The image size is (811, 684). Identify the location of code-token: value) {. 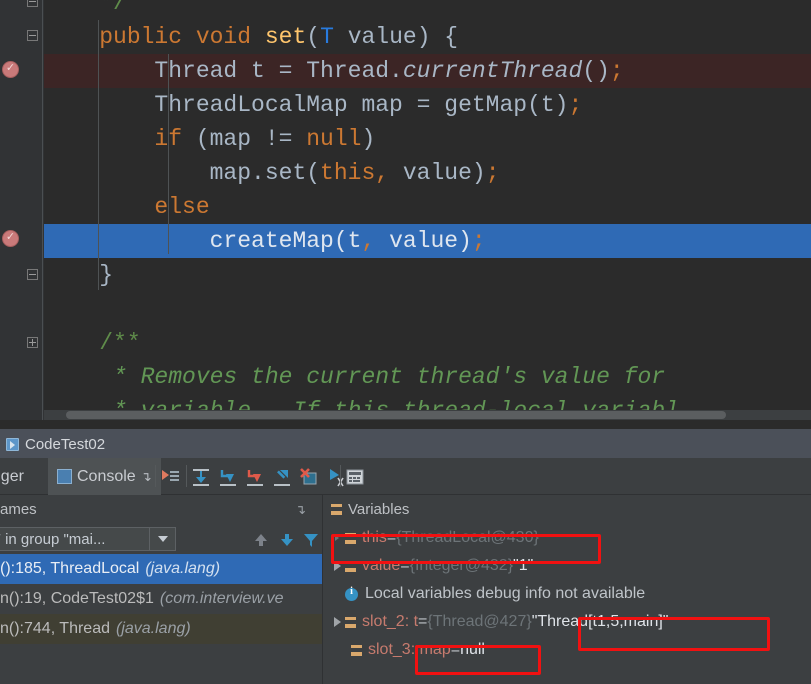
(396, 37).